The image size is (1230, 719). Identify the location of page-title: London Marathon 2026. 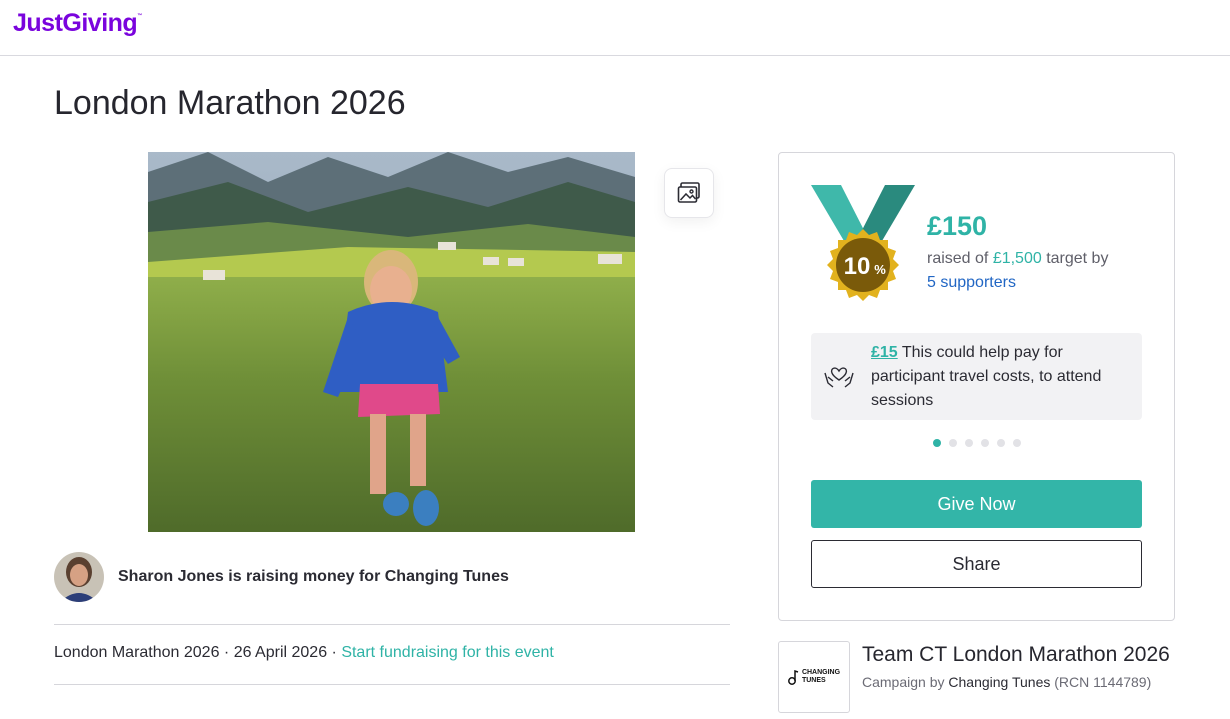
(230, 103).